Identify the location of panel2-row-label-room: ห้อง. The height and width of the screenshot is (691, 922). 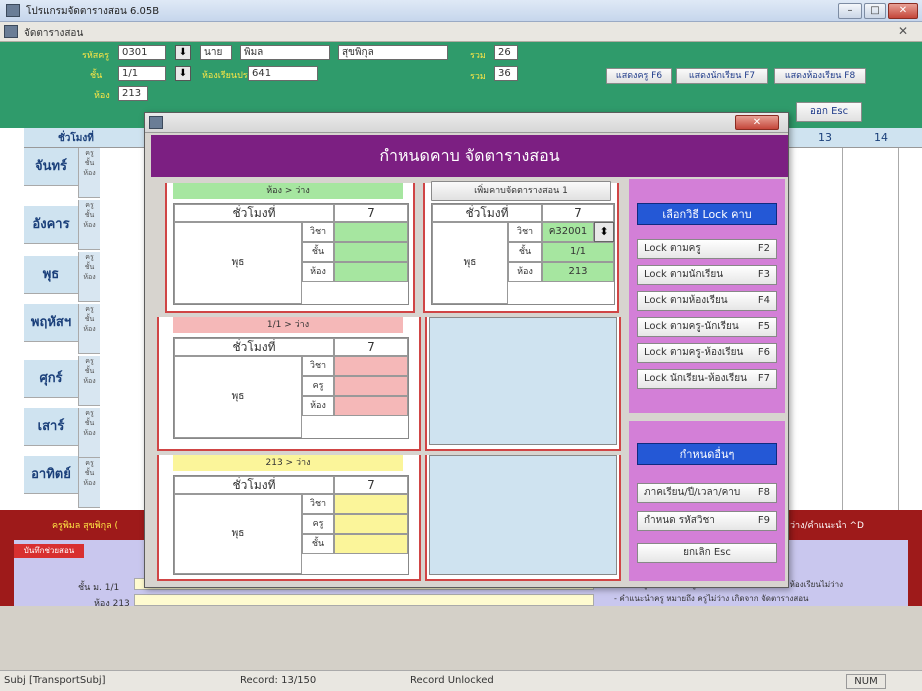
(525, 272).